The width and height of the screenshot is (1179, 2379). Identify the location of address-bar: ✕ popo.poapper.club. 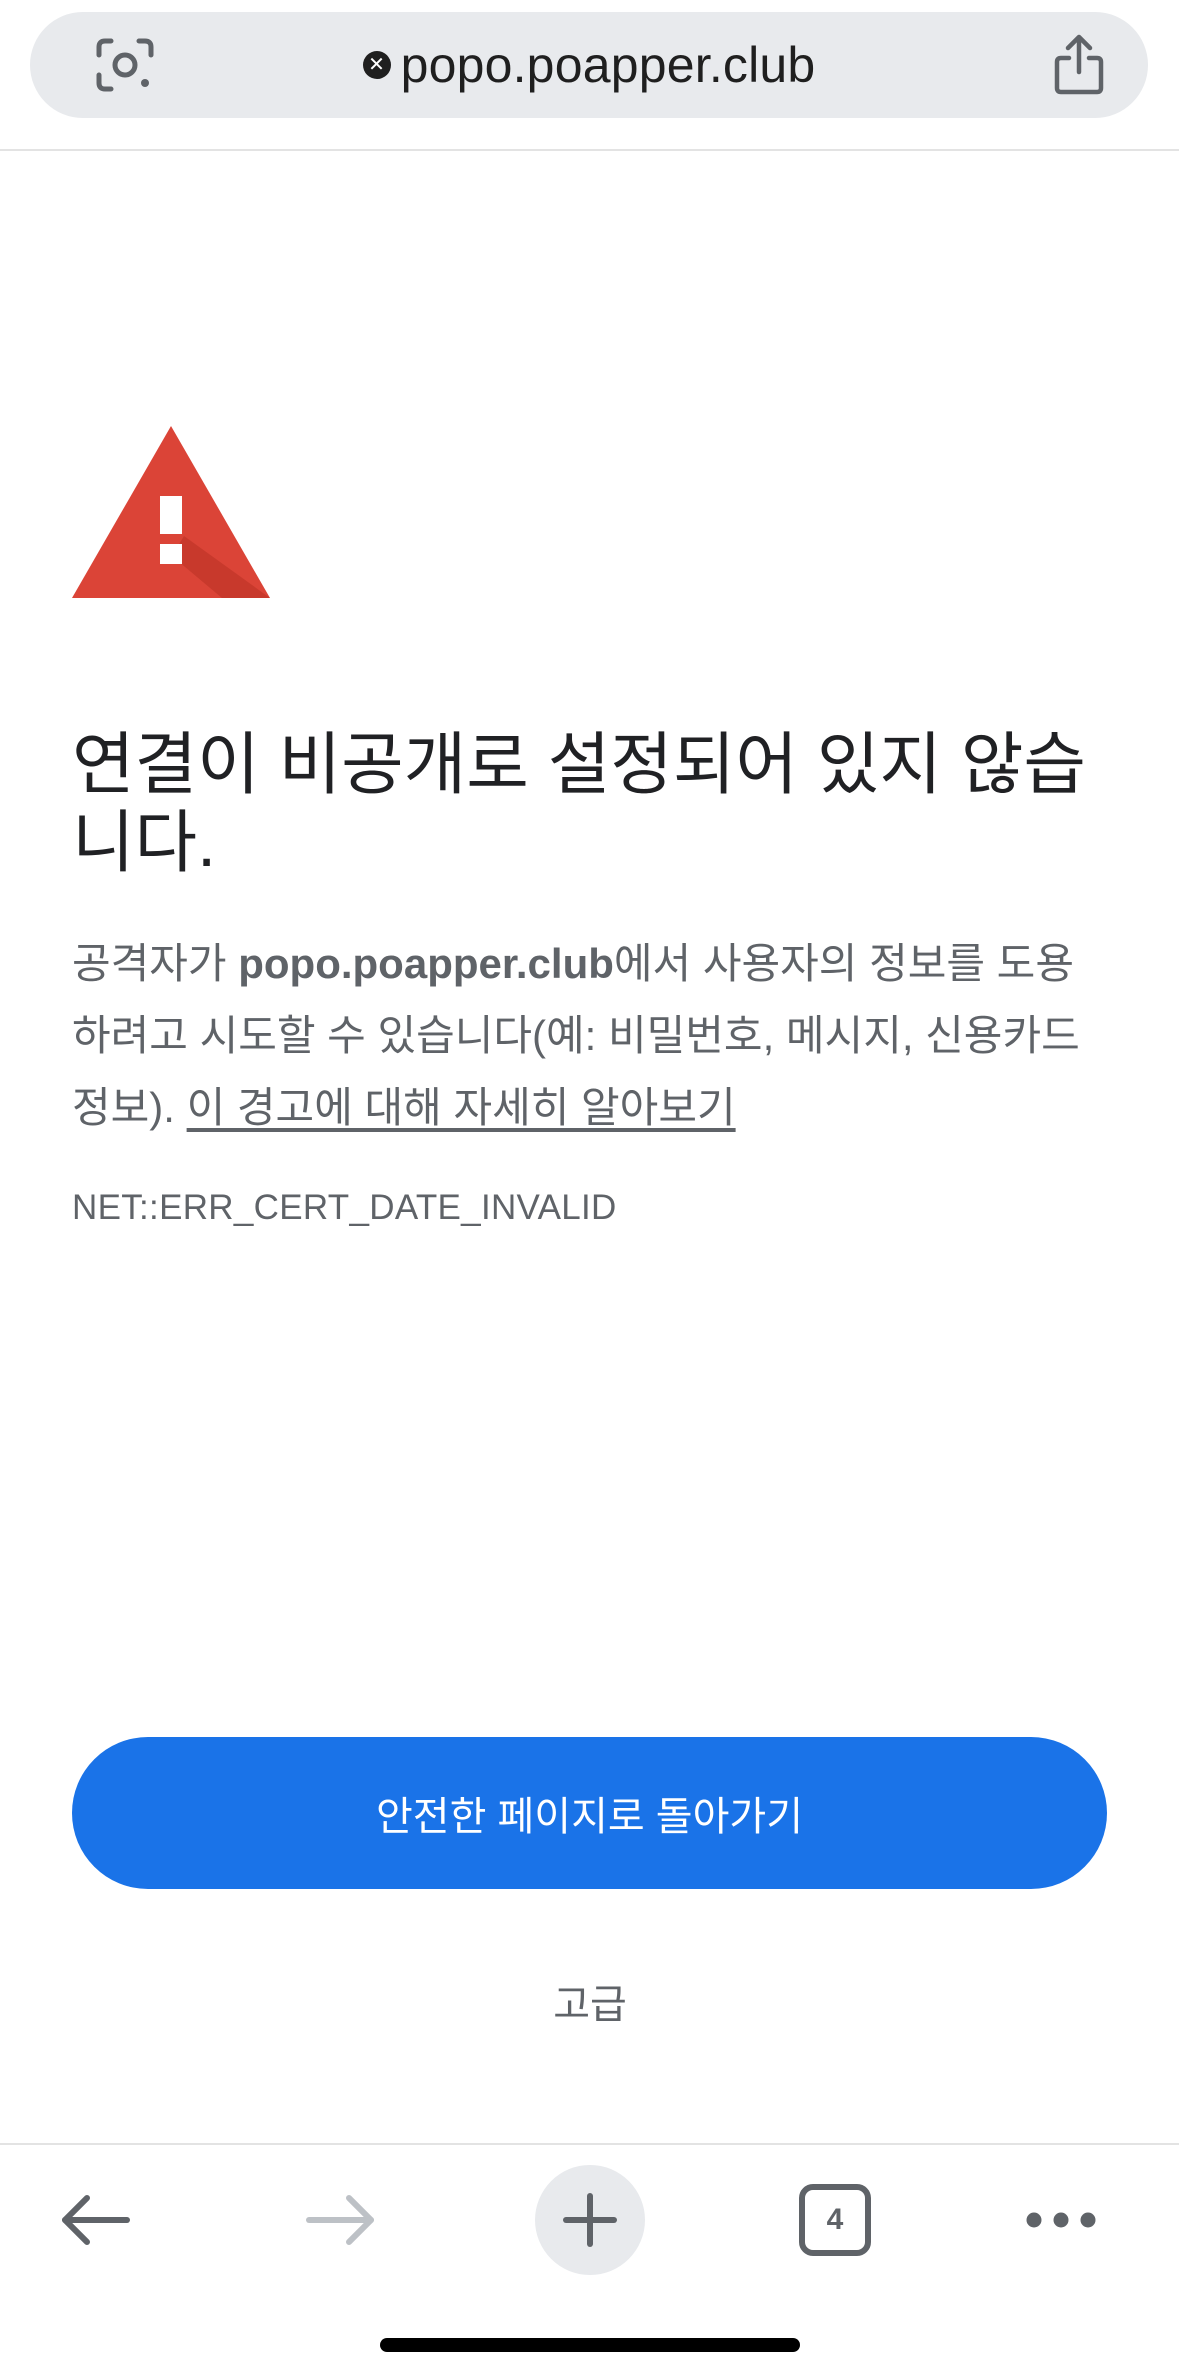
(589, 75).